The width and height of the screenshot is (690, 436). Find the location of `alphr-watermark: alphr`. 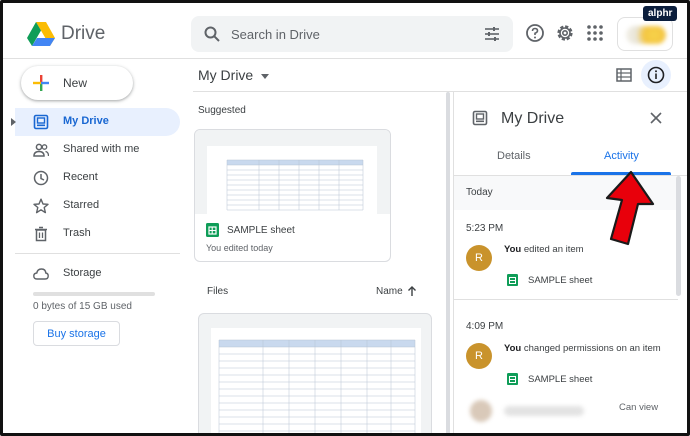

alphr-watermark: alphr is located at coordinates (660, 13).